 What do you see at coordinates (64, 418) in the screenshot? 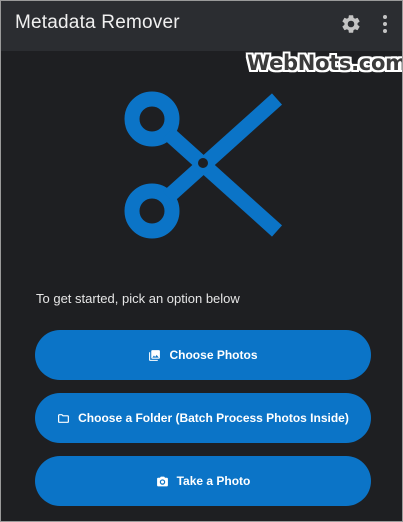
I see `folder-icon` at bounding box center [64, 418].